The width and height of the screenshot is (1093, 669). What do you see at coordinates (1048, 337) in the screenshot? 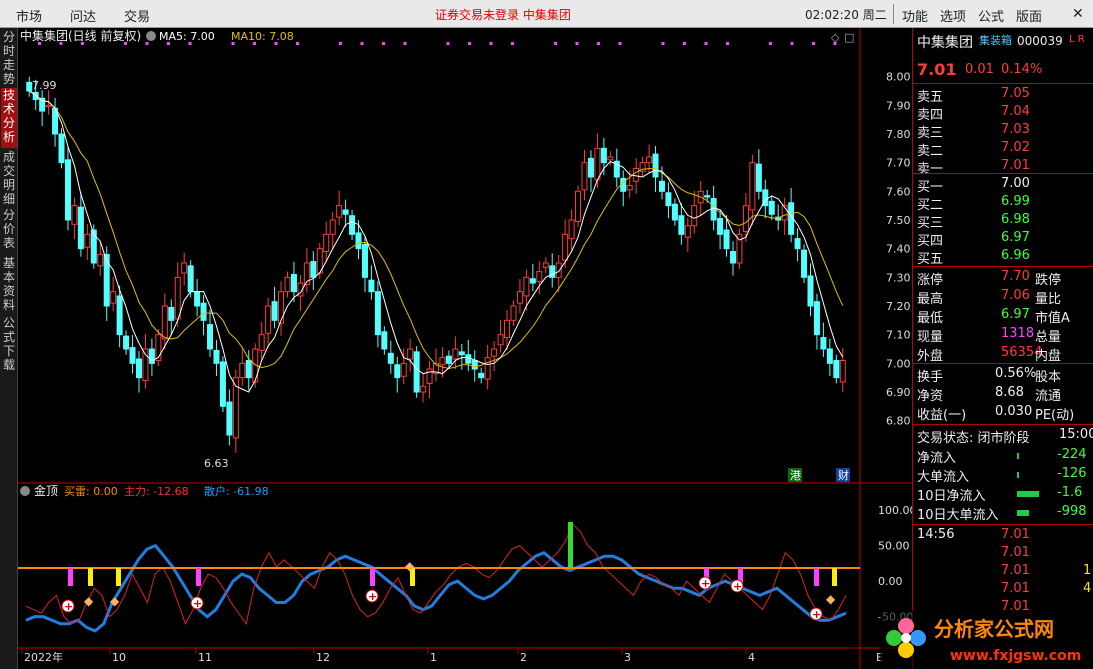
I see `stat-label: 总量` at bounding box center [1048, 337].